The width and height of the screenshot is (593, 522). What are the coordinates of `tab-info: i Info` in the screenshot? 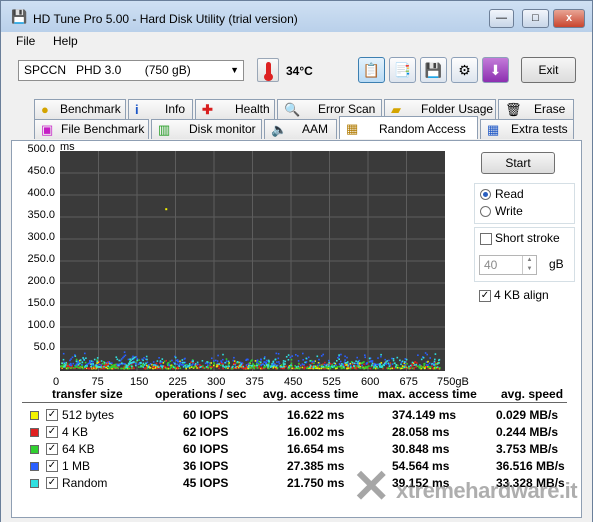 It's located at (160, 109).